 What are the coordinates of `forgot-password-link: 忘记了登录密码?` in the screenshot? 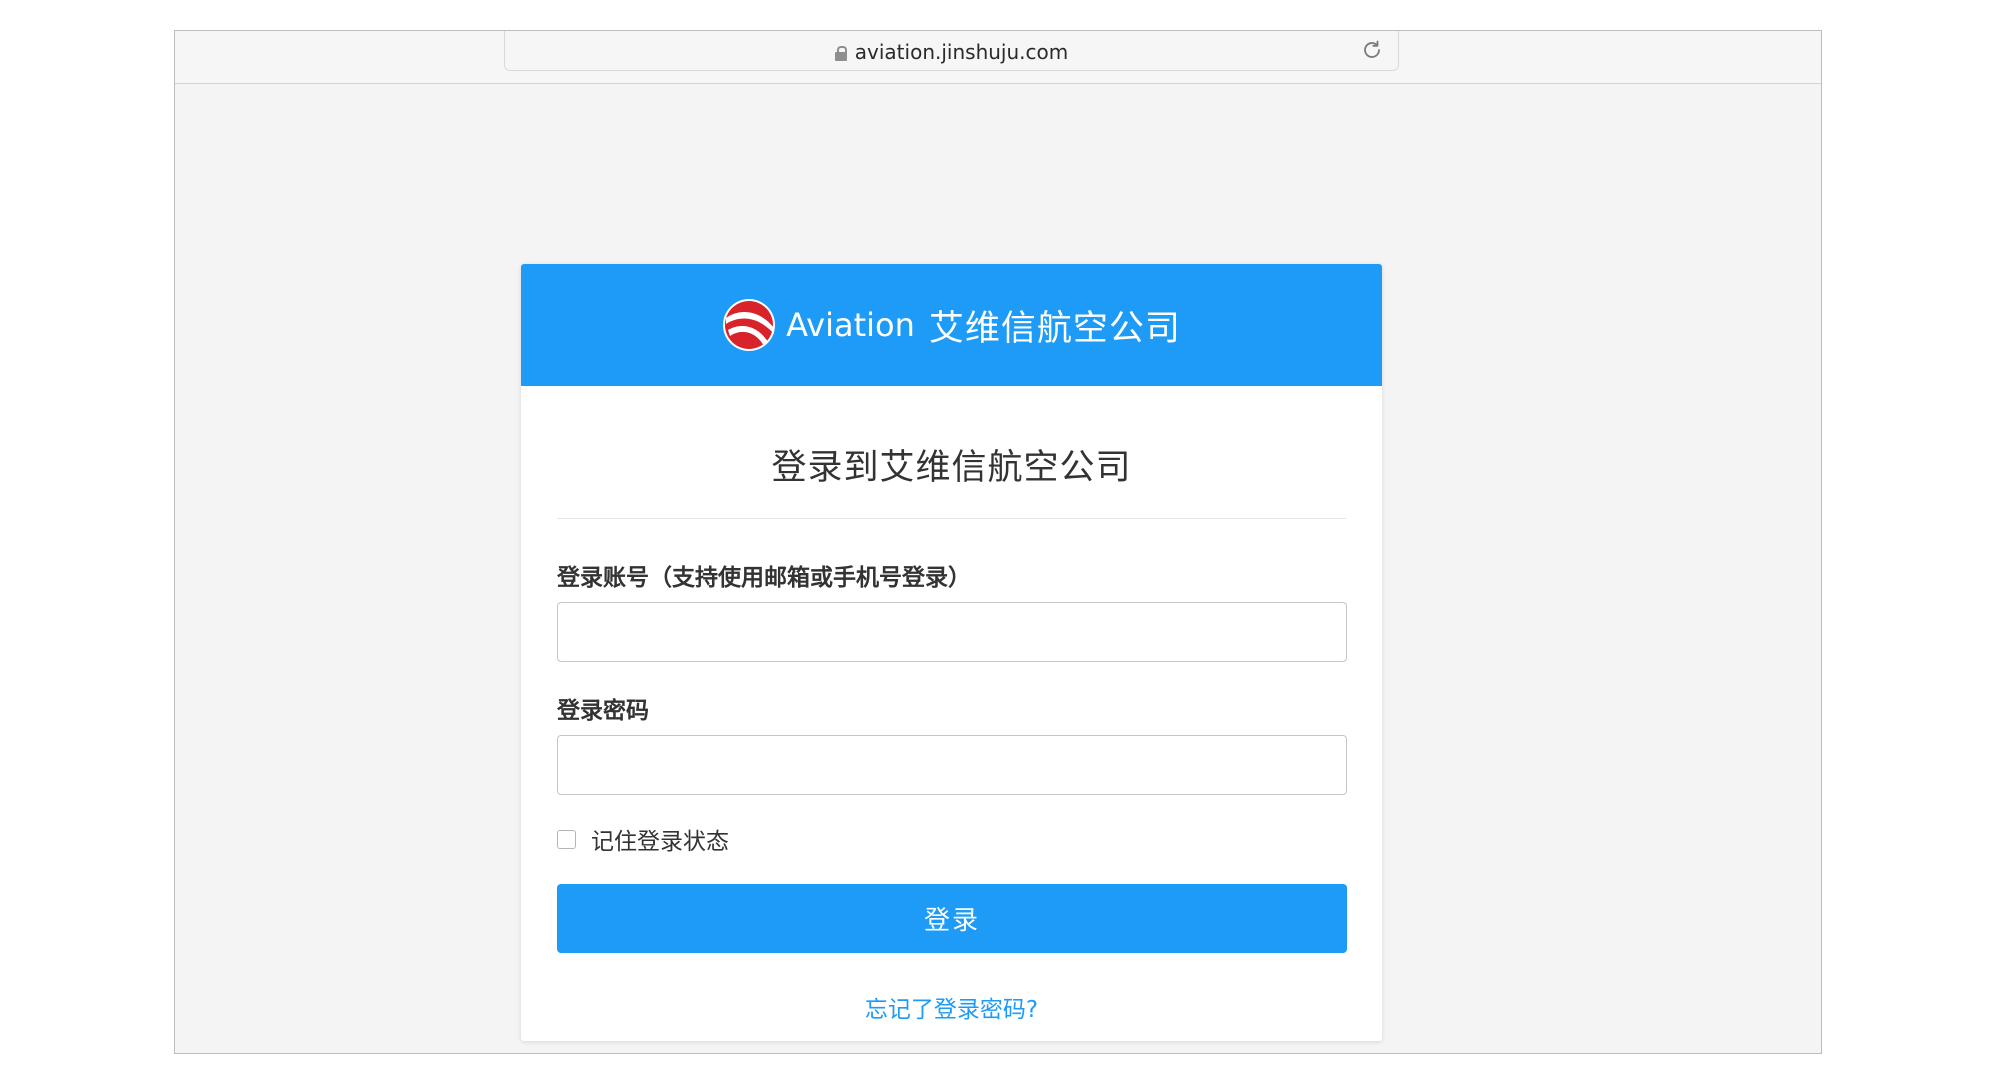 It's located at (951, 1007).